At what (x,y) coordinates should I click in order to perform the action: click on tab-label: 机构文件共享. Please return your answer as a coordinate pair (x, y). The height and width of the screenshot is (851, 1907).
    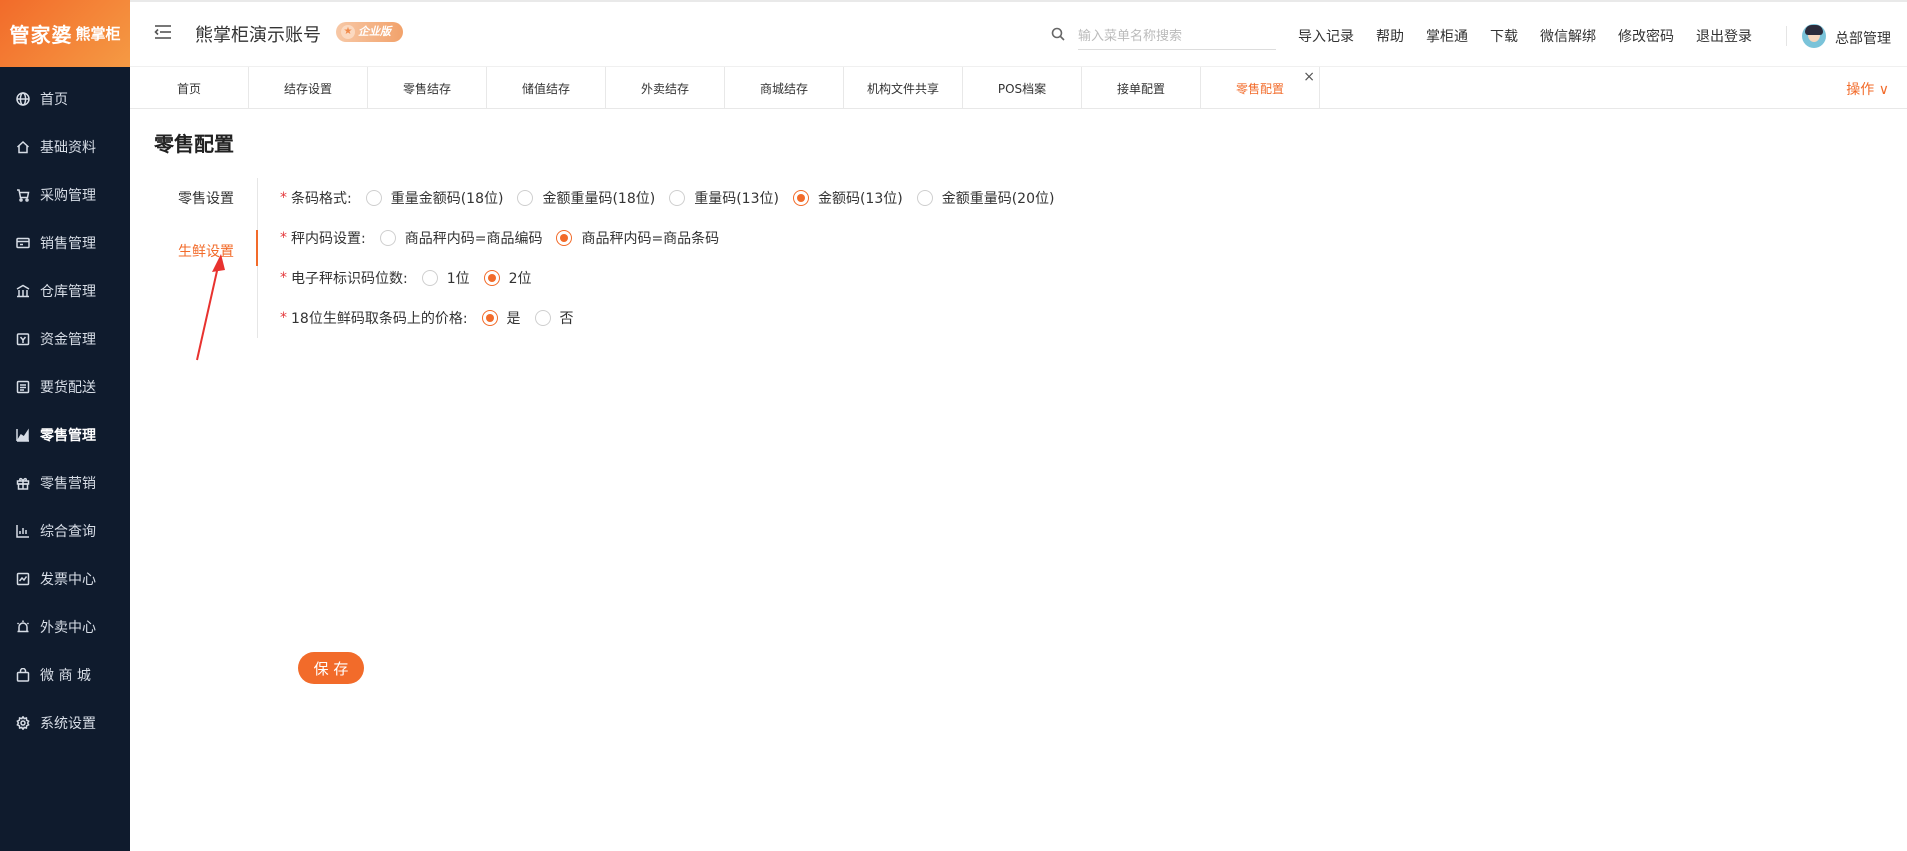
    Looking at the image, I should click on (902, 88).